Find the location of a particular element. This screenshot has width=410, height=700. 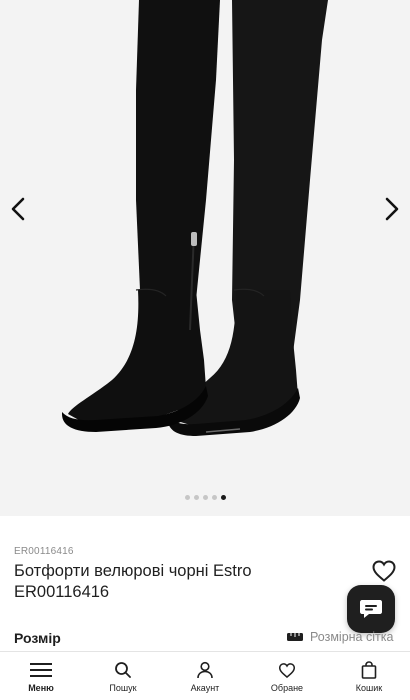

gallery-prev-button is located at coordinates (18, 209).